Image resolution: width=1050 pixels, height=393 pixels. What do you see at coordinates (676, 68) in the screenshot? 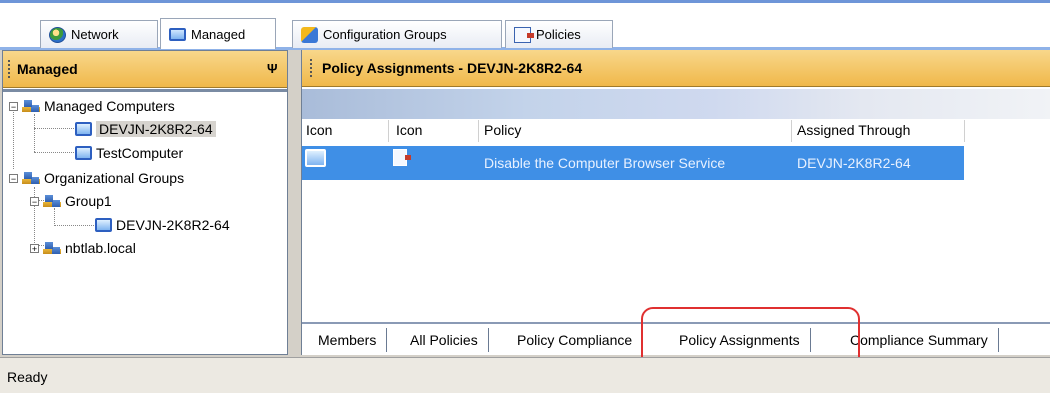
I see `policy-assignments-header: Policy Assignments - DEVJN-2K8R2-64` at bounding box center [676, 68].